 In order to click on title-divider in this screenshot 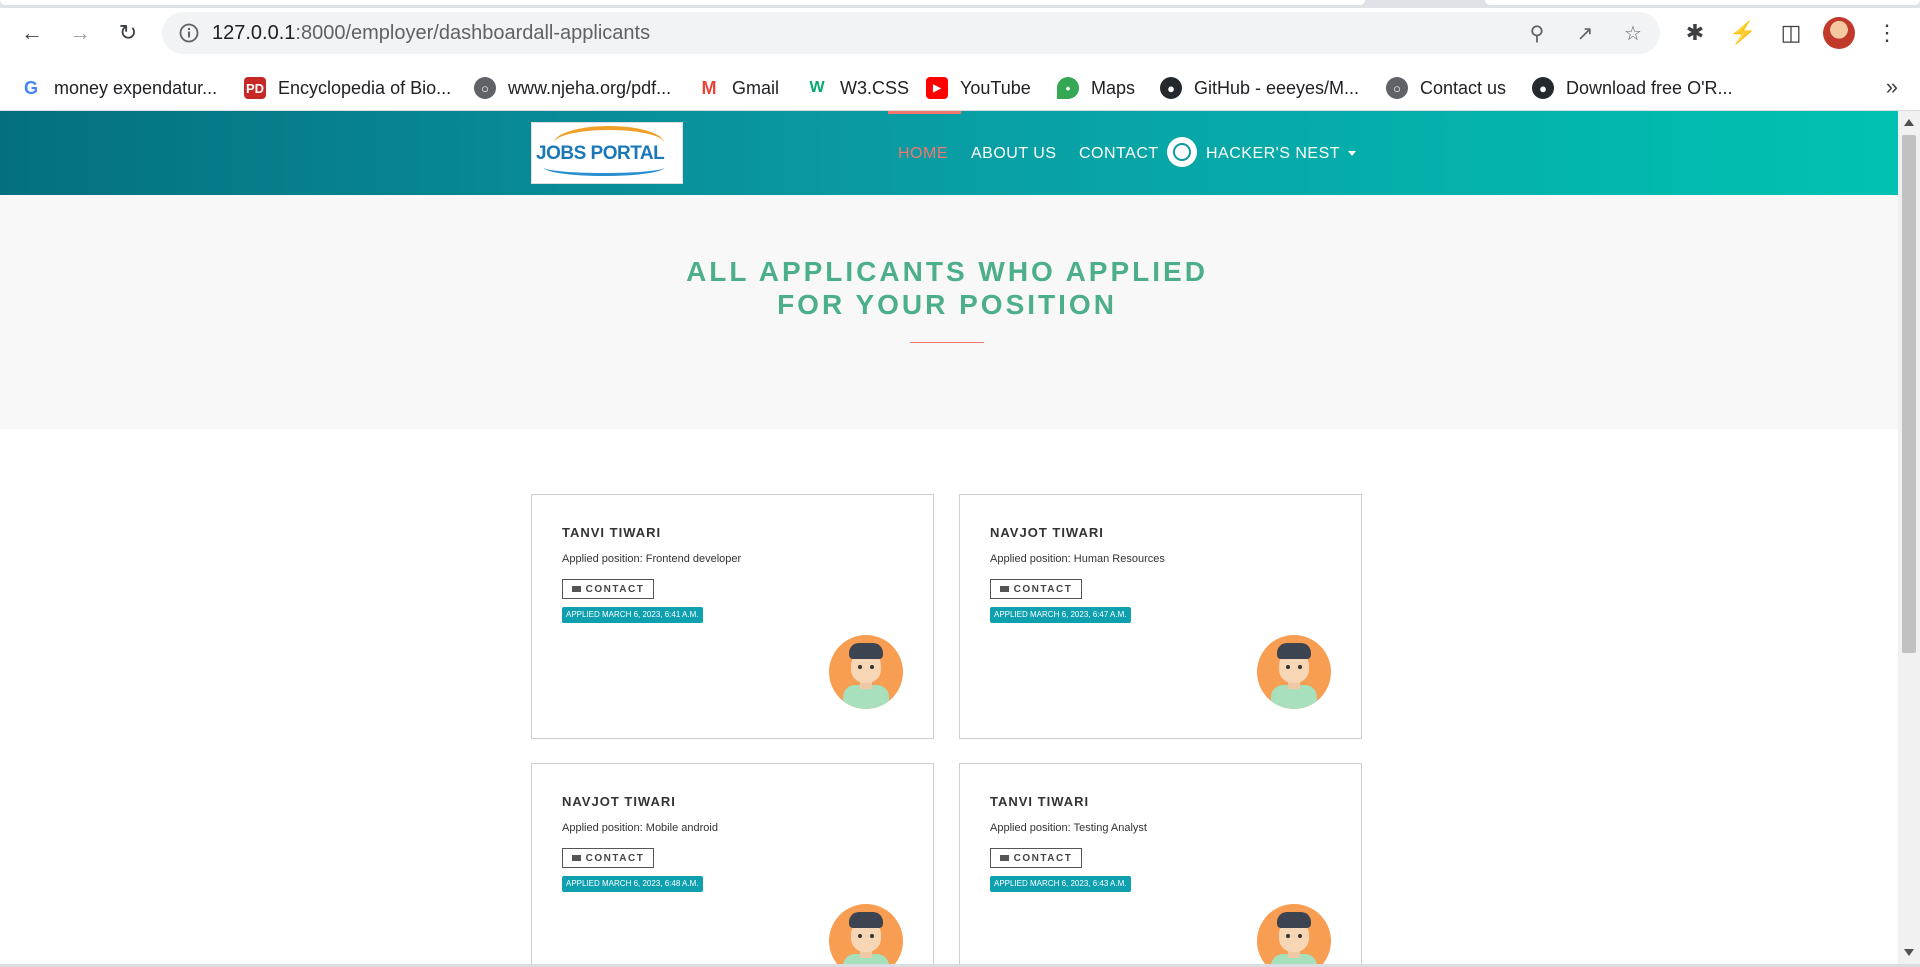, I will do `click(947, 342)`.